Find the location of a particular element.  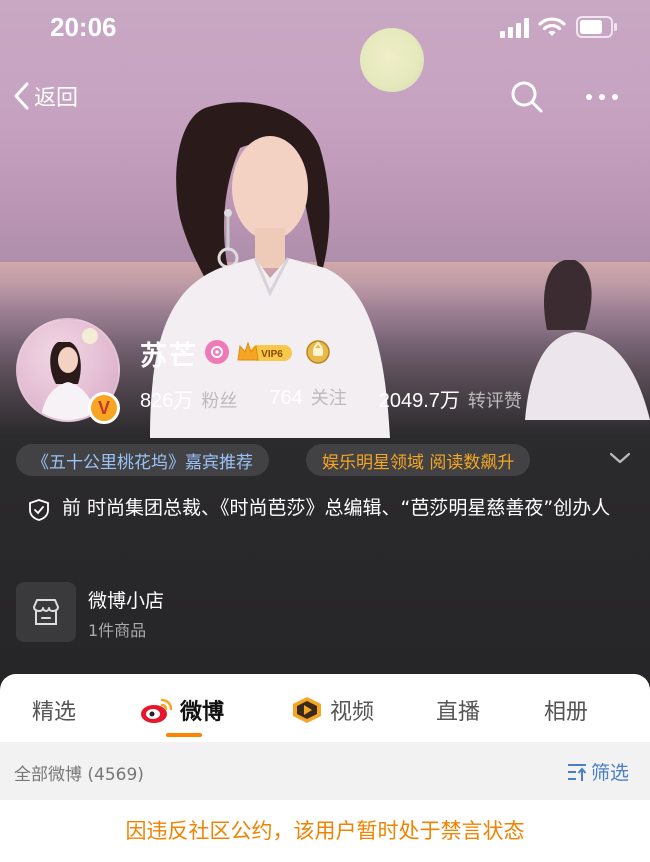

tab-video: 视频 is located at coordinates (332, 710).